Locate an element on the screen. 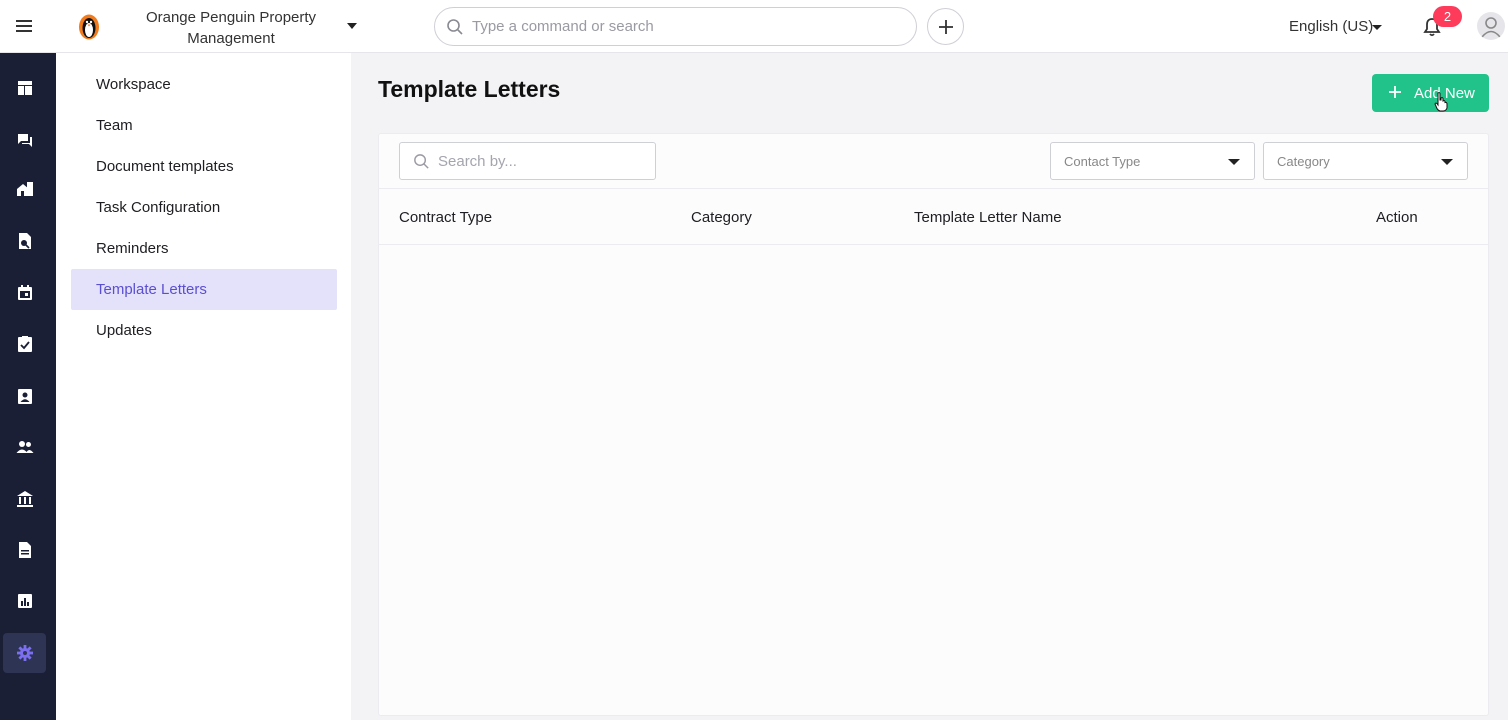  category-value: Category is located at coordinates (1303, 161).